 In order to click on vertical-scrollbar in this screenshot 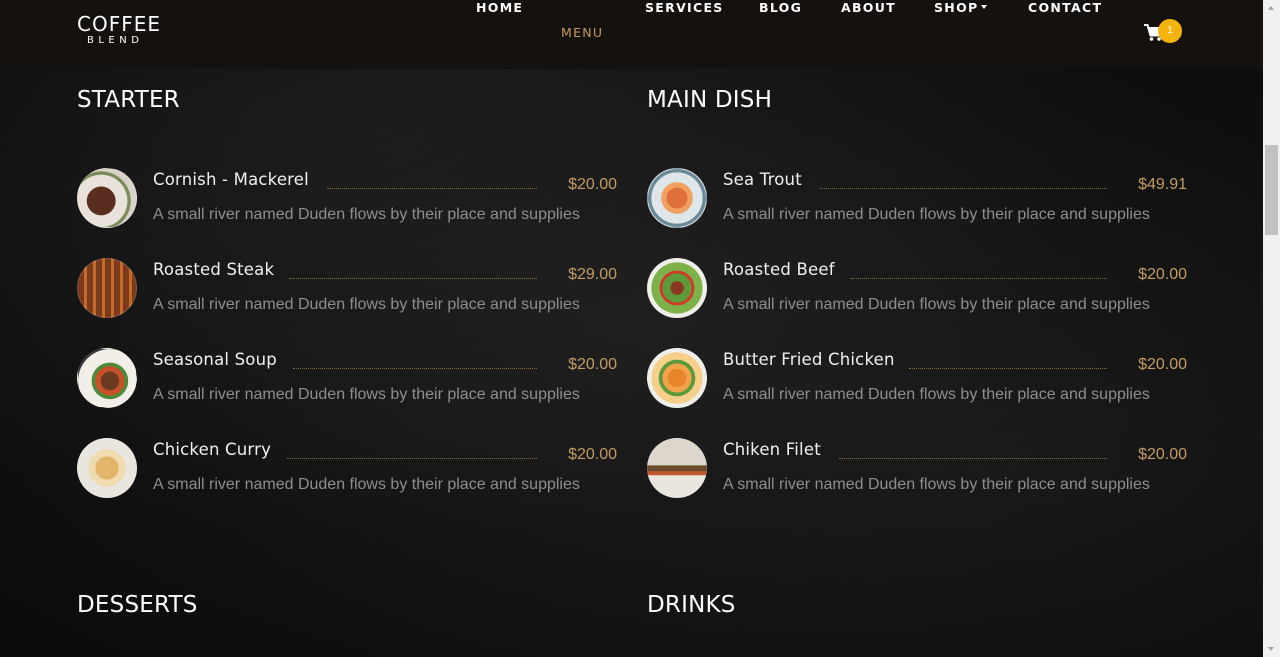, I will do `click(1271, 328)`.